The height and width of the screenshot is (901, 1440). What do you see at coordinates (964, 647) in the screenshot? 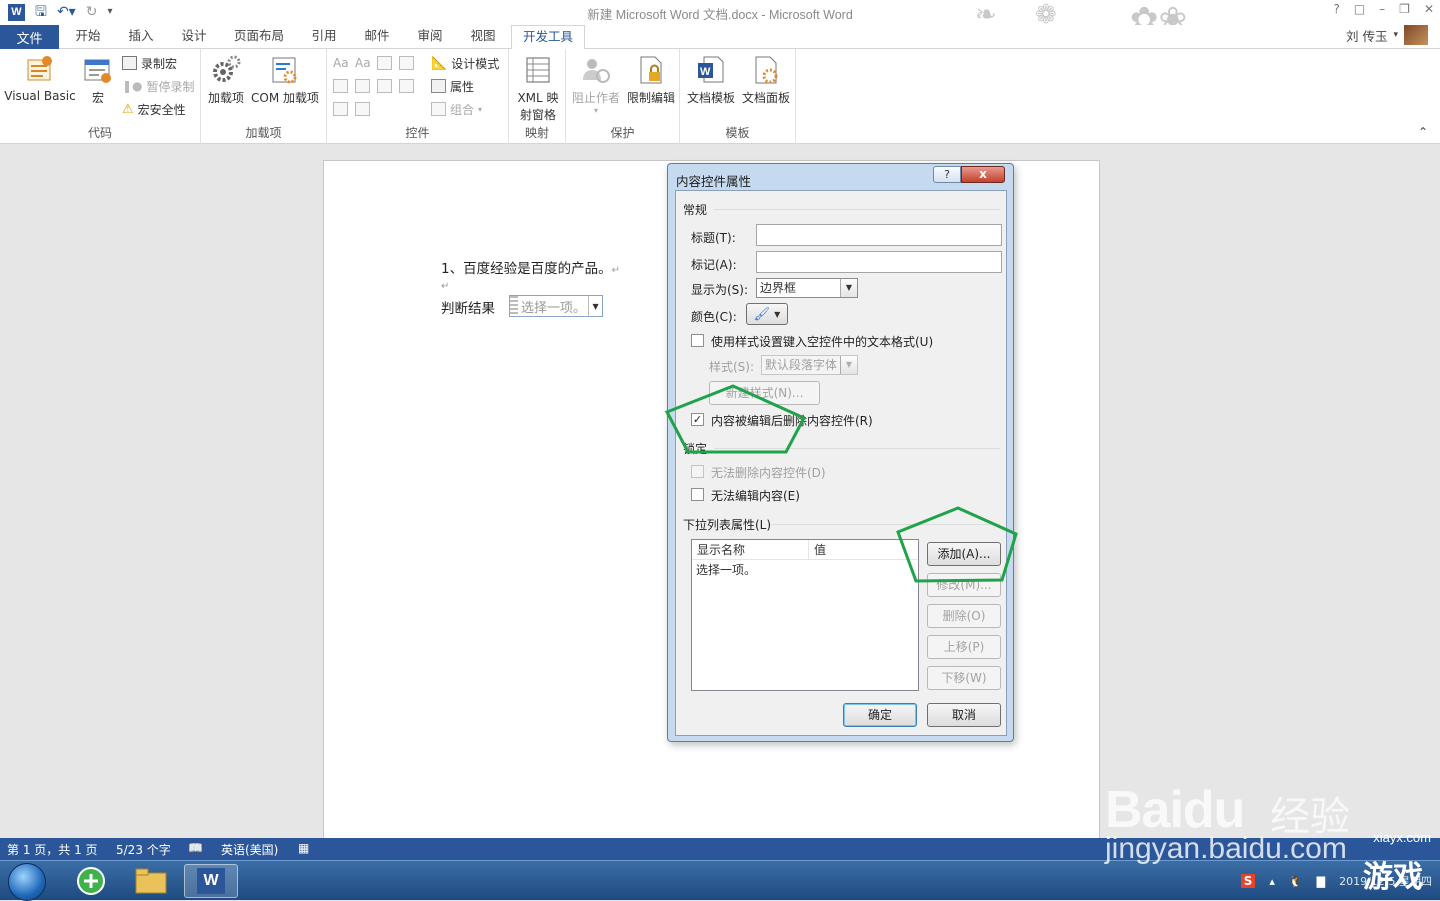
I see `move-up-button: 上移(P)` at bounding box center [964, 647].